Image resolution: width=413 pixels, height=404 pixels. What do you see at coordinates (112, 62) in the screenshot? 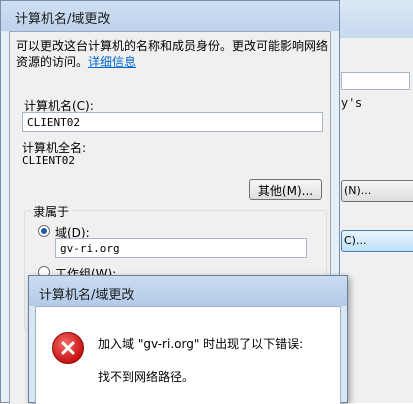
I see `details-link: 详细信息` at bounding box center [112, 62].